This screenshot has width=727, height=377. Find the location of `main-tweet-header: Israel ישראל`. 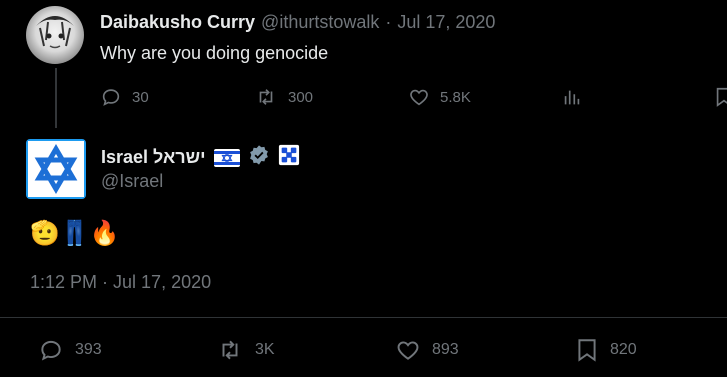

main-tweet-header: Israel ישראל is located at coordinates (200, 157).